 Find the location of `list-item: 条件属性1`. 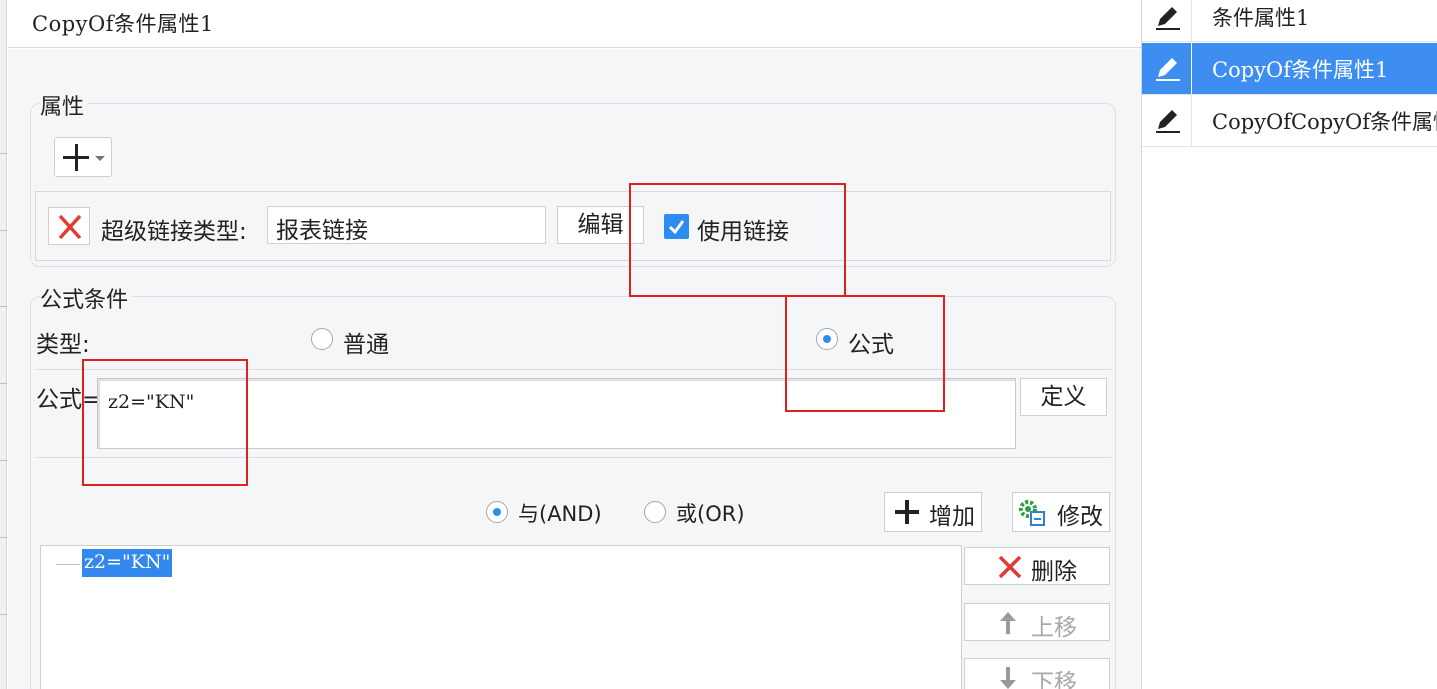

list-item: 条件属性1 is located at coordinates (1289, 21).